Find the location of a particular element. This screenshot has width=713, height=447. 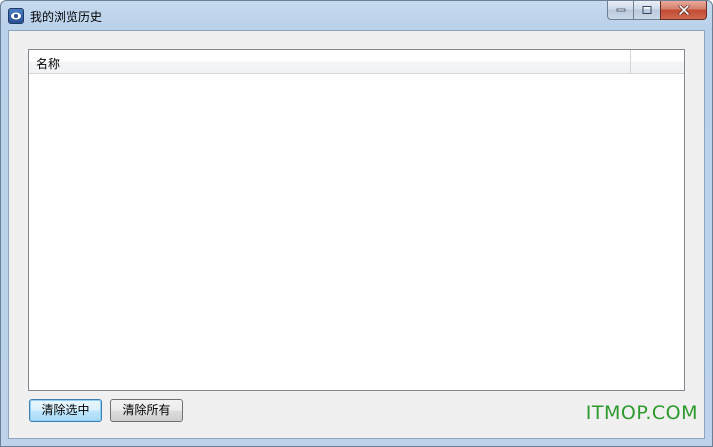

column-header-name-label: 名称 is located at coordinates (48, 64).